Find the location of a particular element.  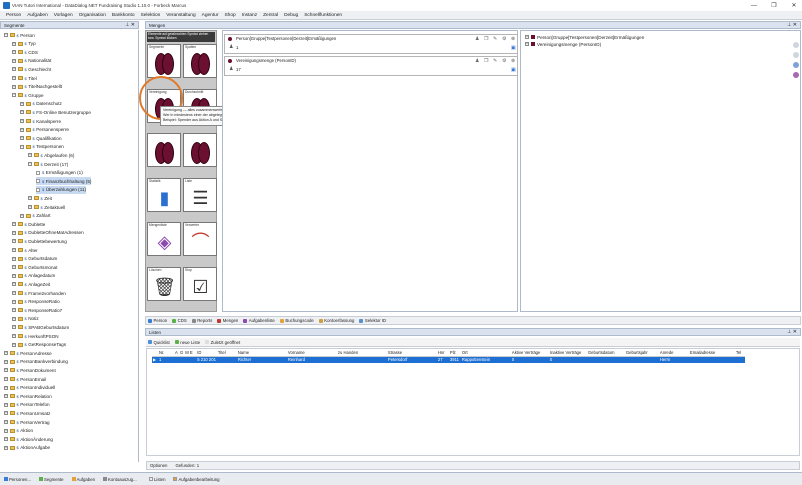

set-card: Vereinigungsmenge (PersonID) ♟ 17 ♟ ❐ ✎ ⚙ ⊗ ▣ is located at coordinates (371, 66).